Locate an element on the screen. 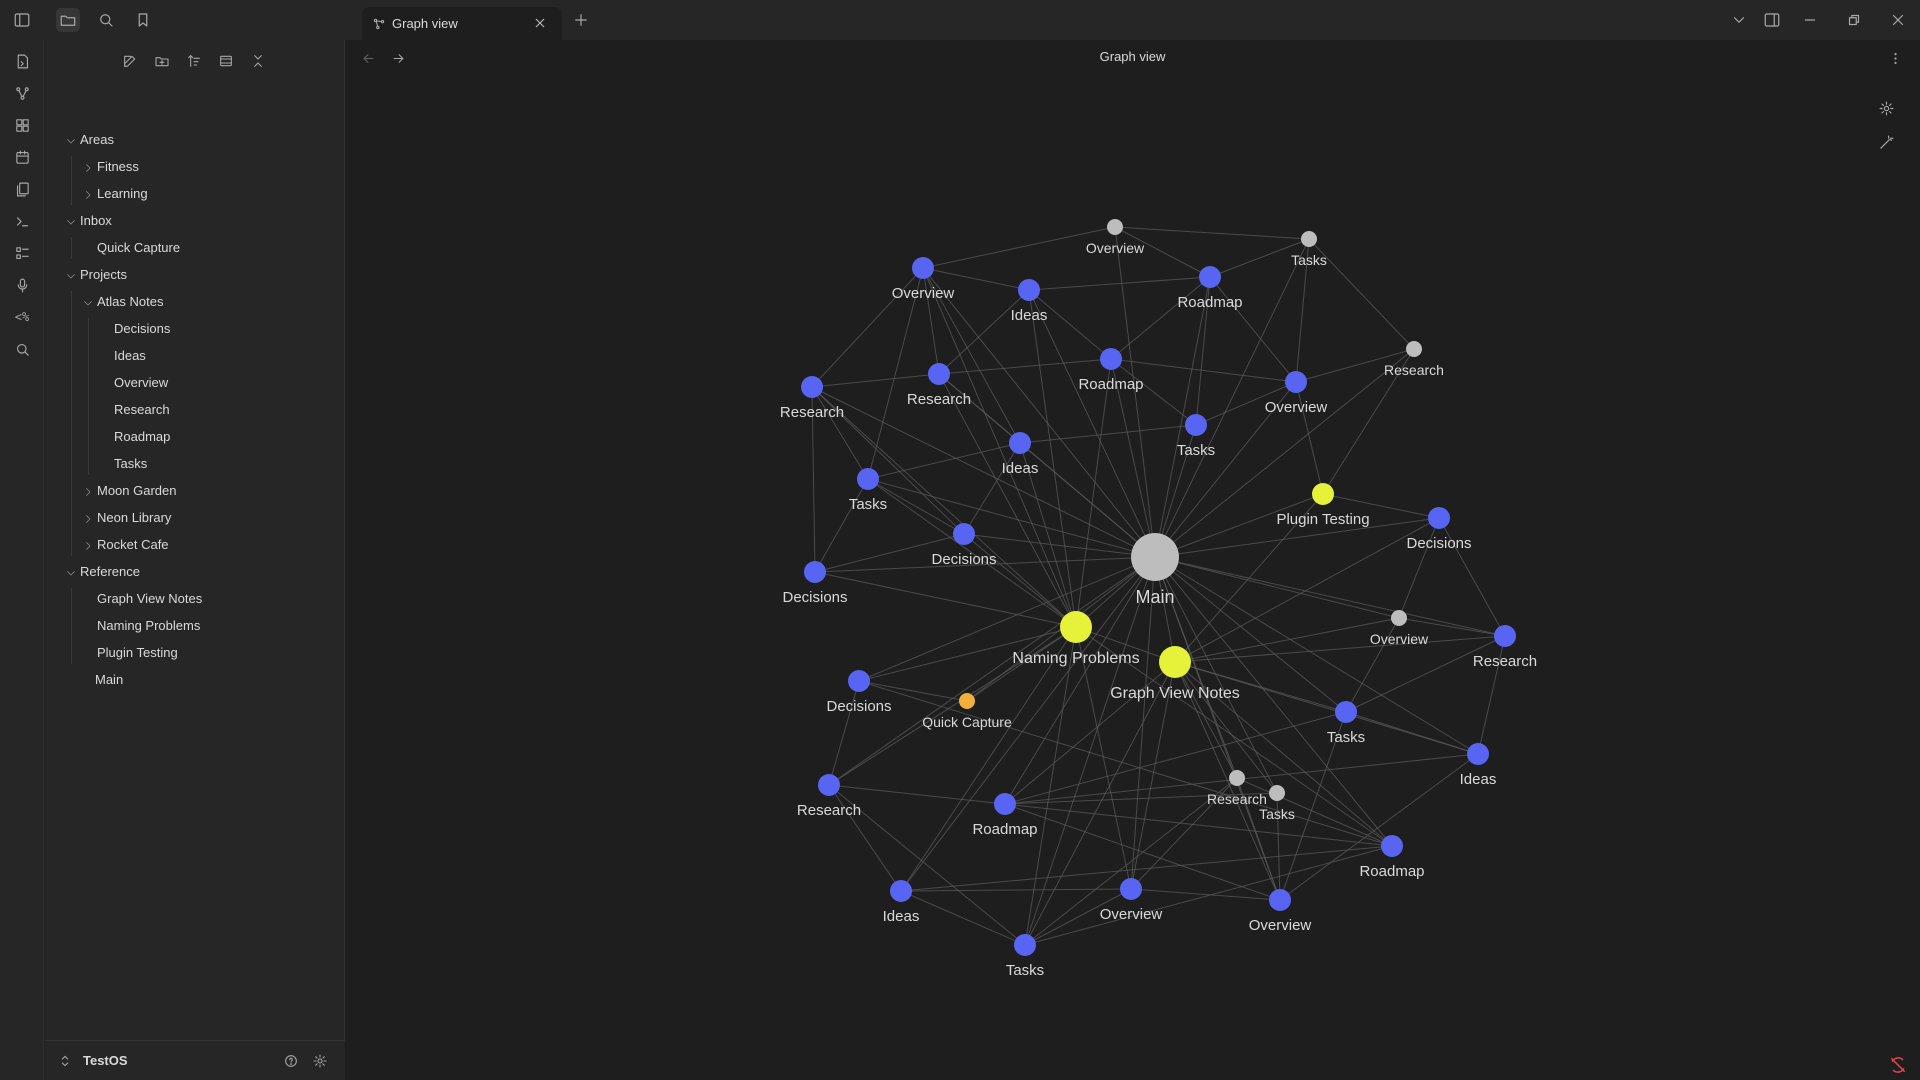 The height and width of the screenshot is (1080, 1920). vault-switcher: TestOS is located at coordinates (195, 1060).